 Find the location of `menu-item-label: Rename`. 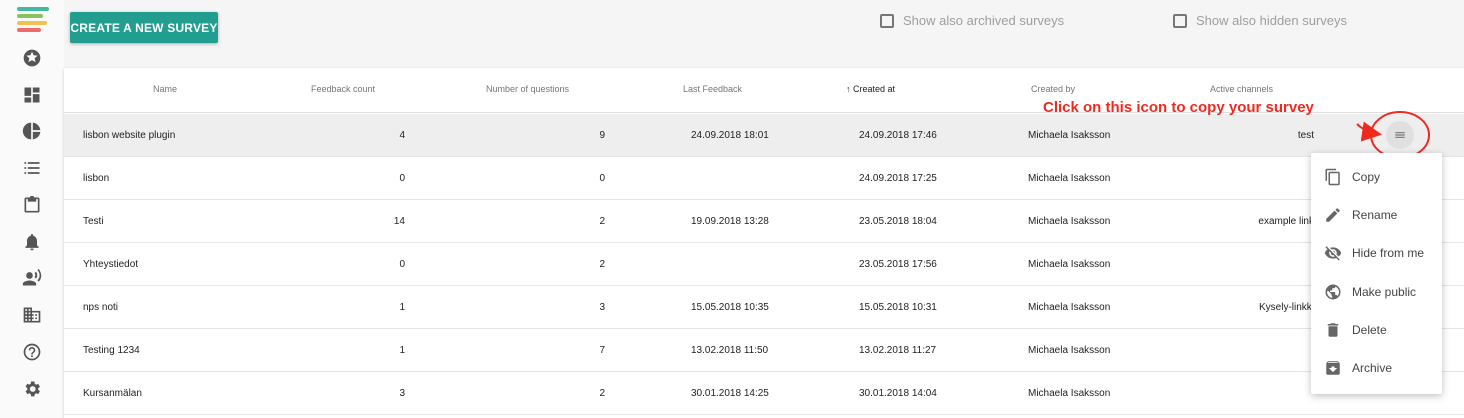

menu-item-label: Rename is located at coordinates (1375, 215).